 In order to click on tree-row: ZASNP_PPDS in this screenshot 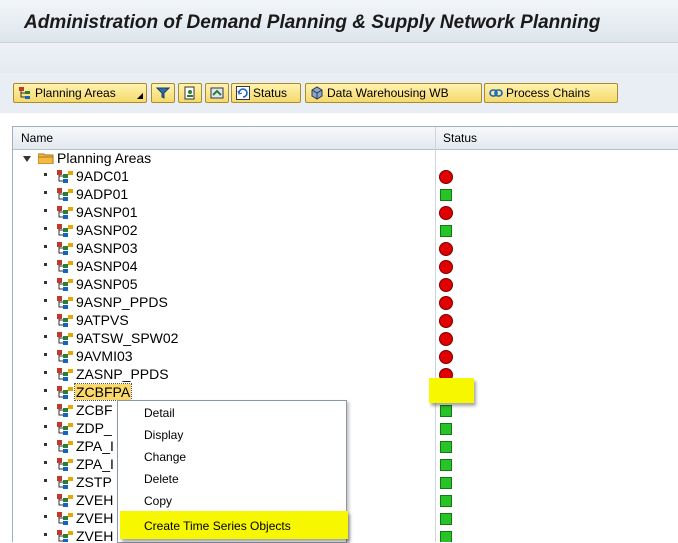, I will do `click(345, 375)`.